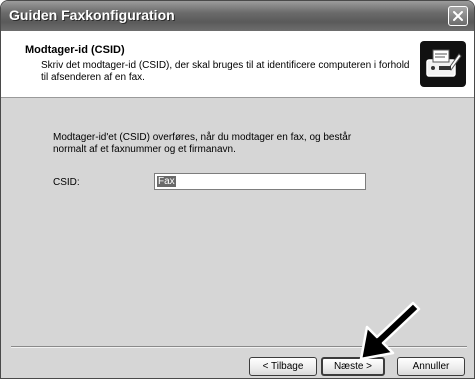  What do you see at coordinates (92, 15) in the screenshot?
I see `window-title: Guiden Faxkonfiguration` at bounding box center [92, 15].